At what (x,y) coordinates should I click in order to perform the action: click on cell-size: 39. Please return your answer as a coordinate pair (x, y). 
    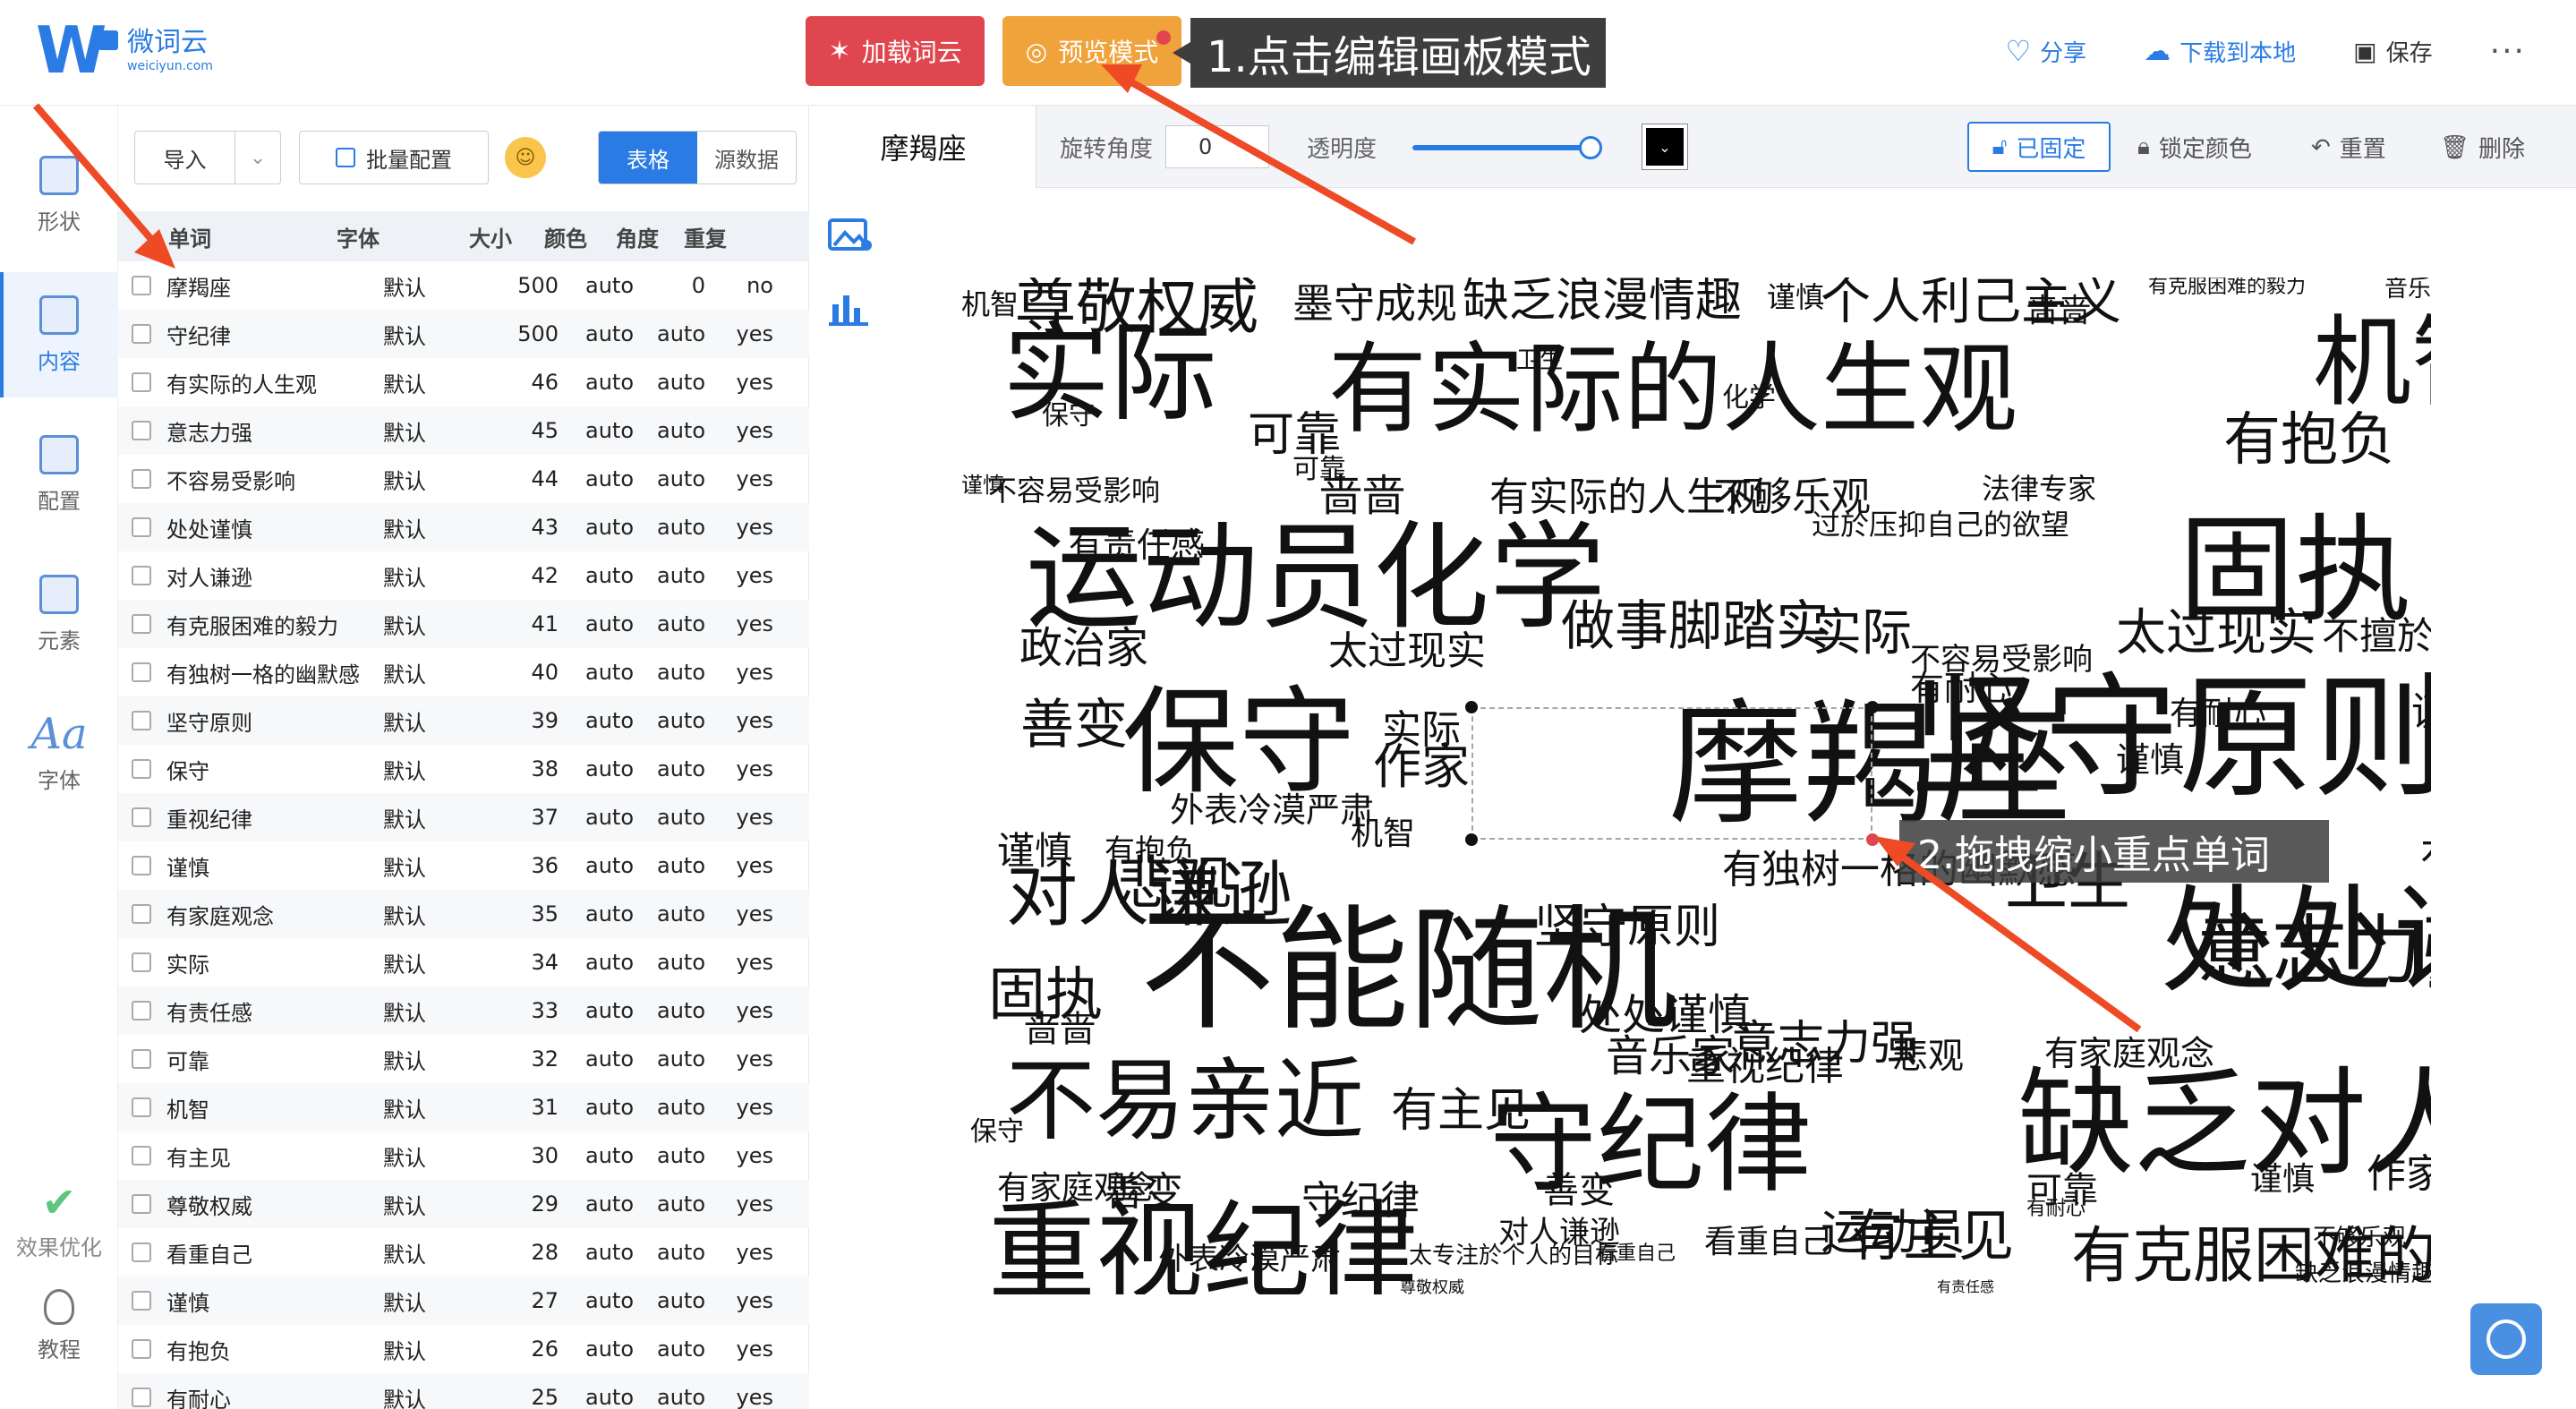
    Looking at the image, I should click on (523, 721).